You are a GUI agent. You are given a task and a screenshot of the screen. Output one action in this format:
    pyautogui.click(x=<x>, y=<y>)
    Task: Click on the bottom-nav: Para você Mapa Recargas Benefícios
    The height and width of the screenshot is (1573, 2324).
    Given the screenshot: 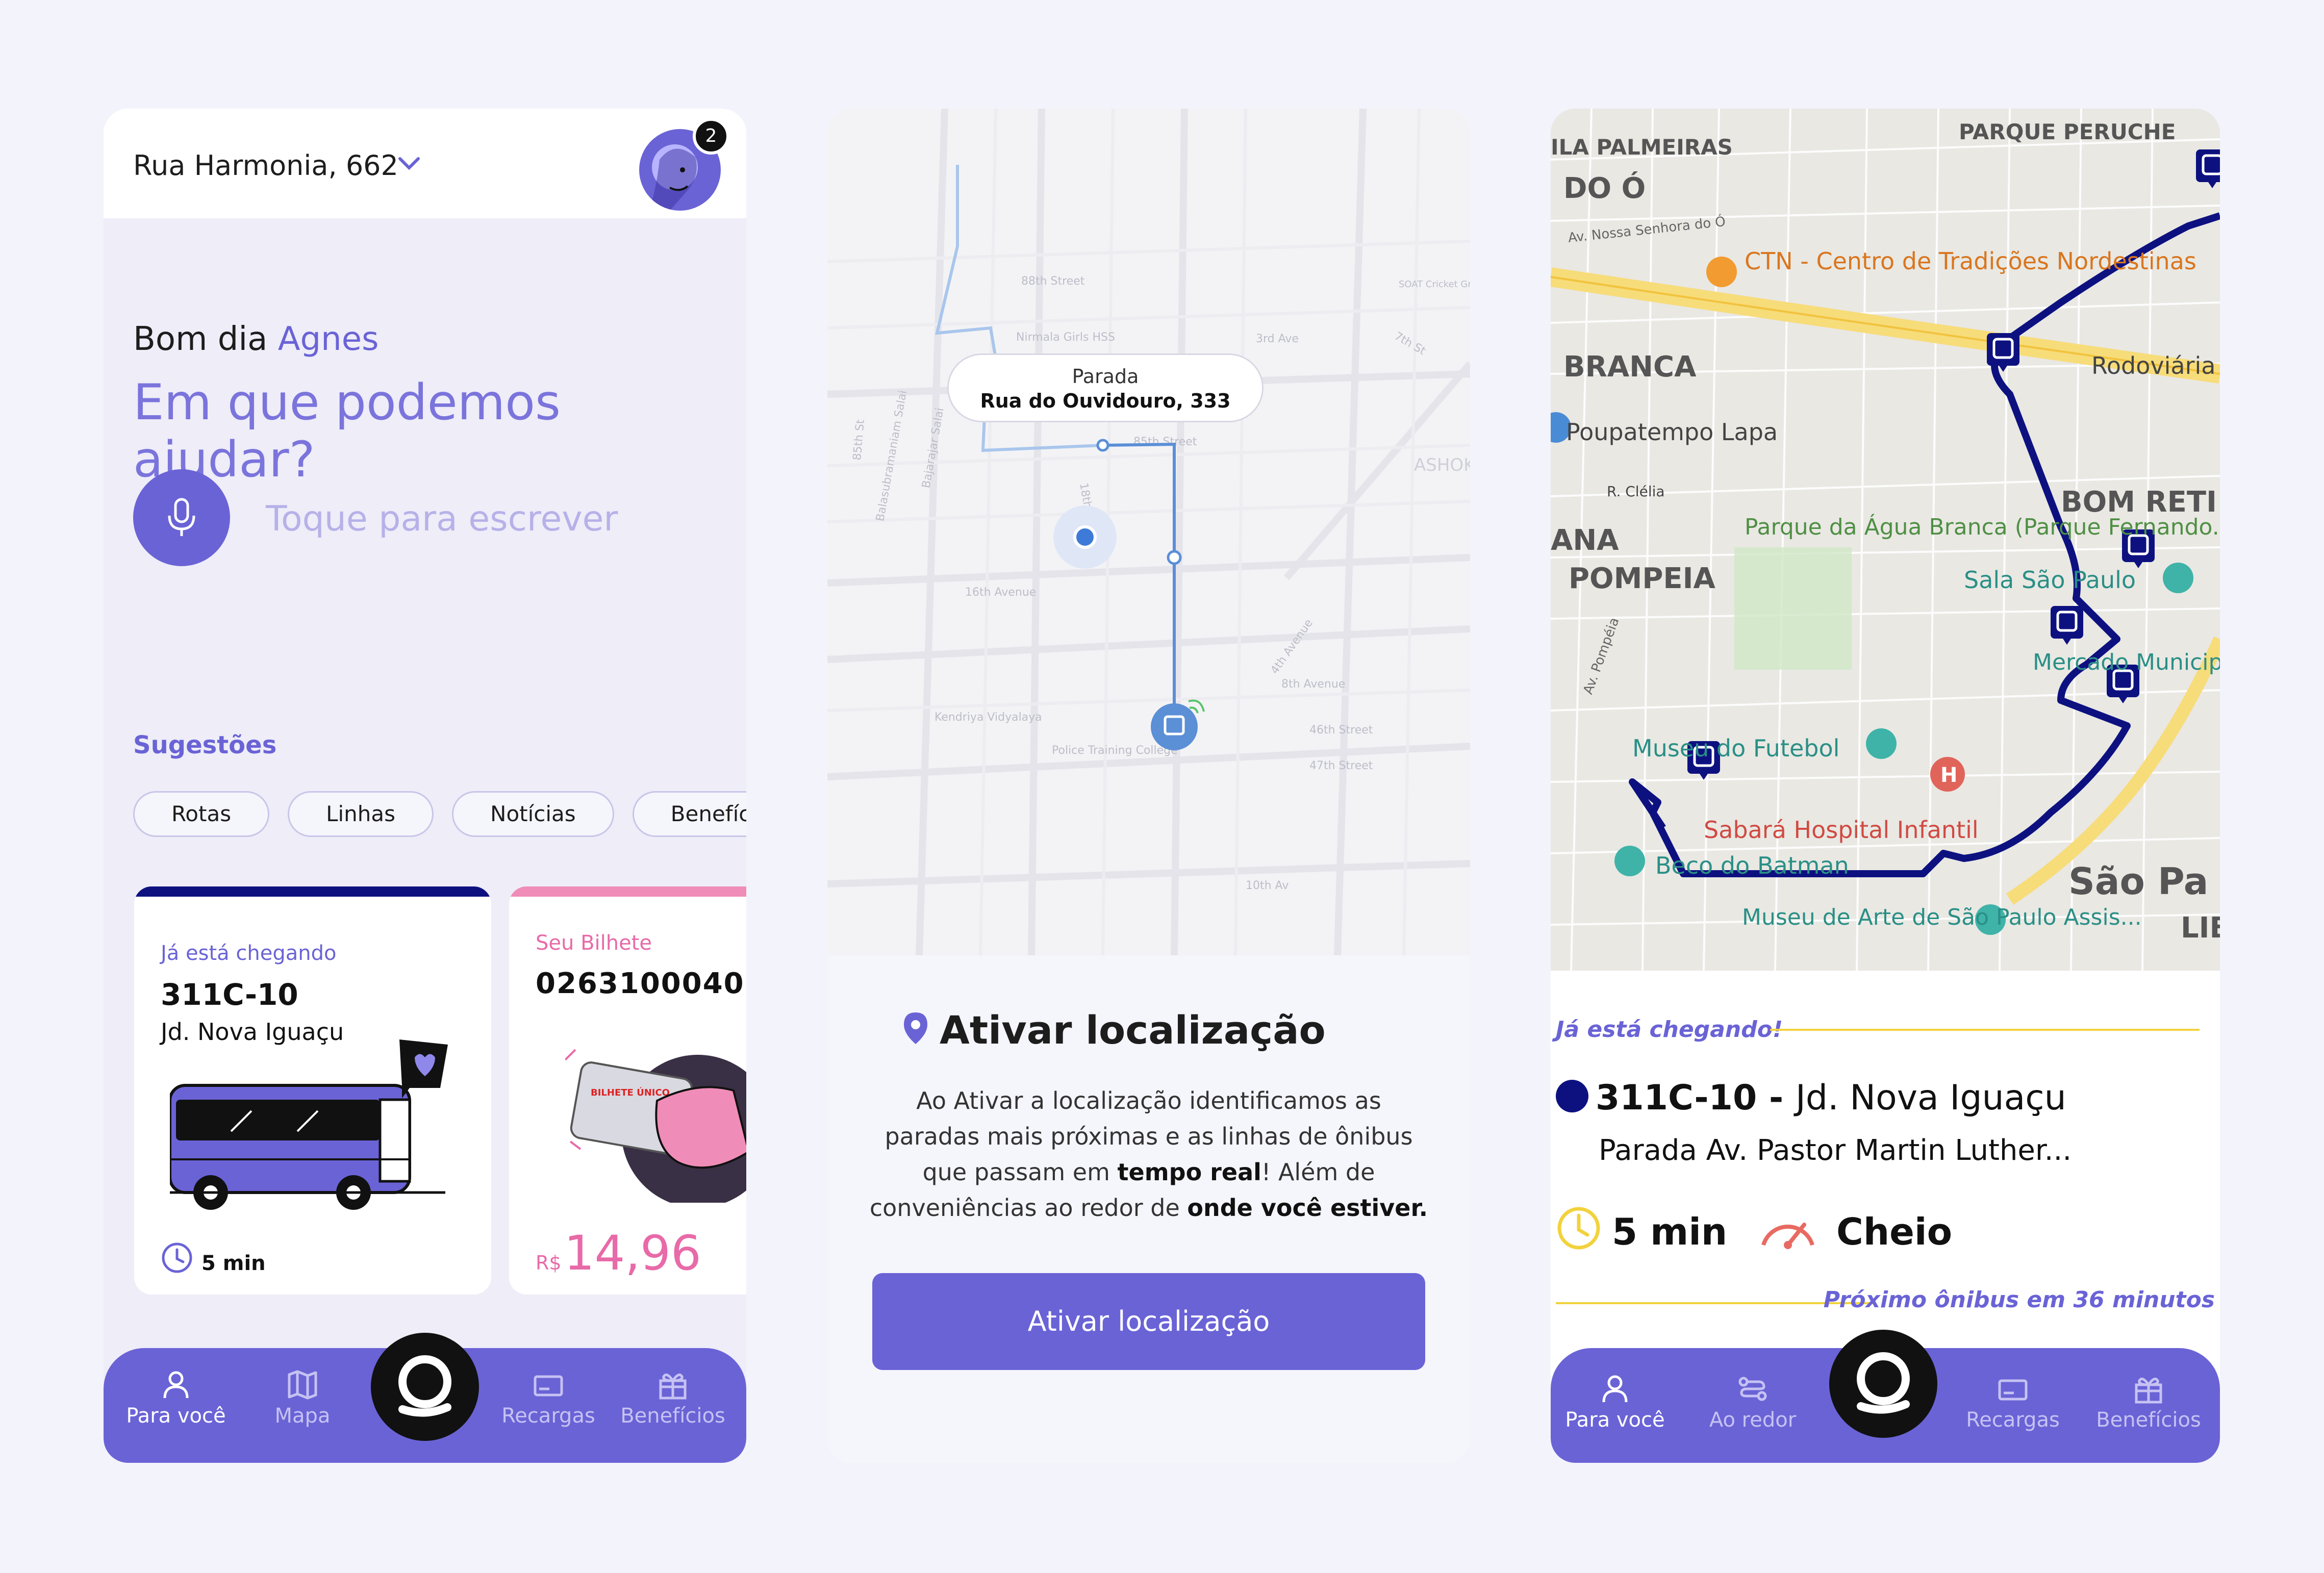 What is the action you would take?
    pyautogui.click(x=425, y=1398)
    